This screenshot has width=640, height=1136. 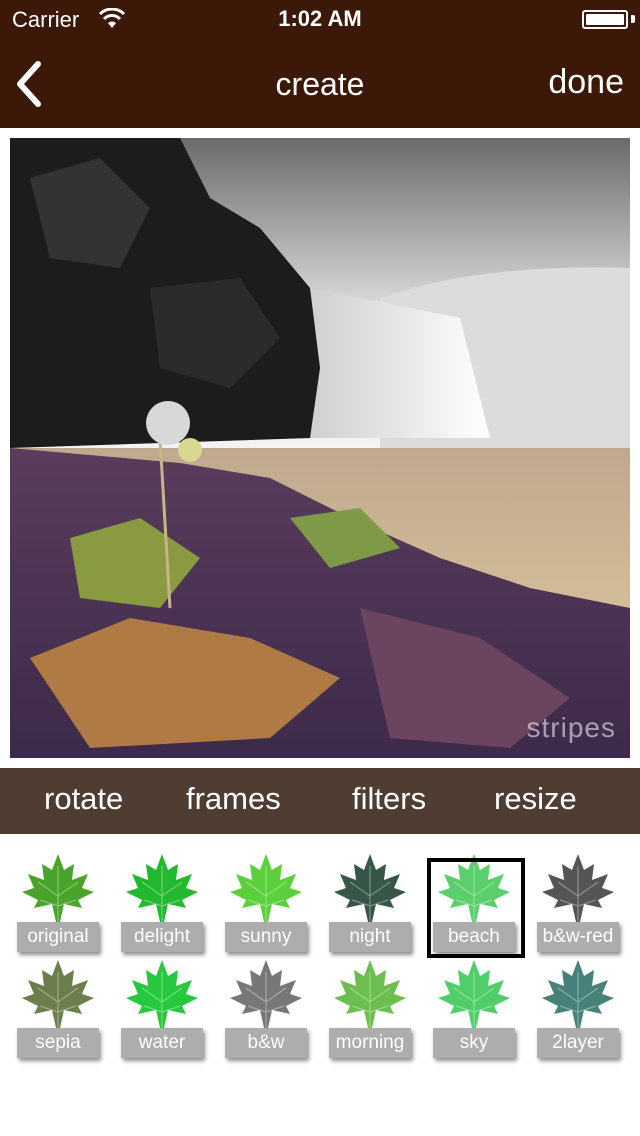 What do you see at coordinates (58, 937) in the screenshot?
I see `filter-label: original` at bounding box center [58, 937].